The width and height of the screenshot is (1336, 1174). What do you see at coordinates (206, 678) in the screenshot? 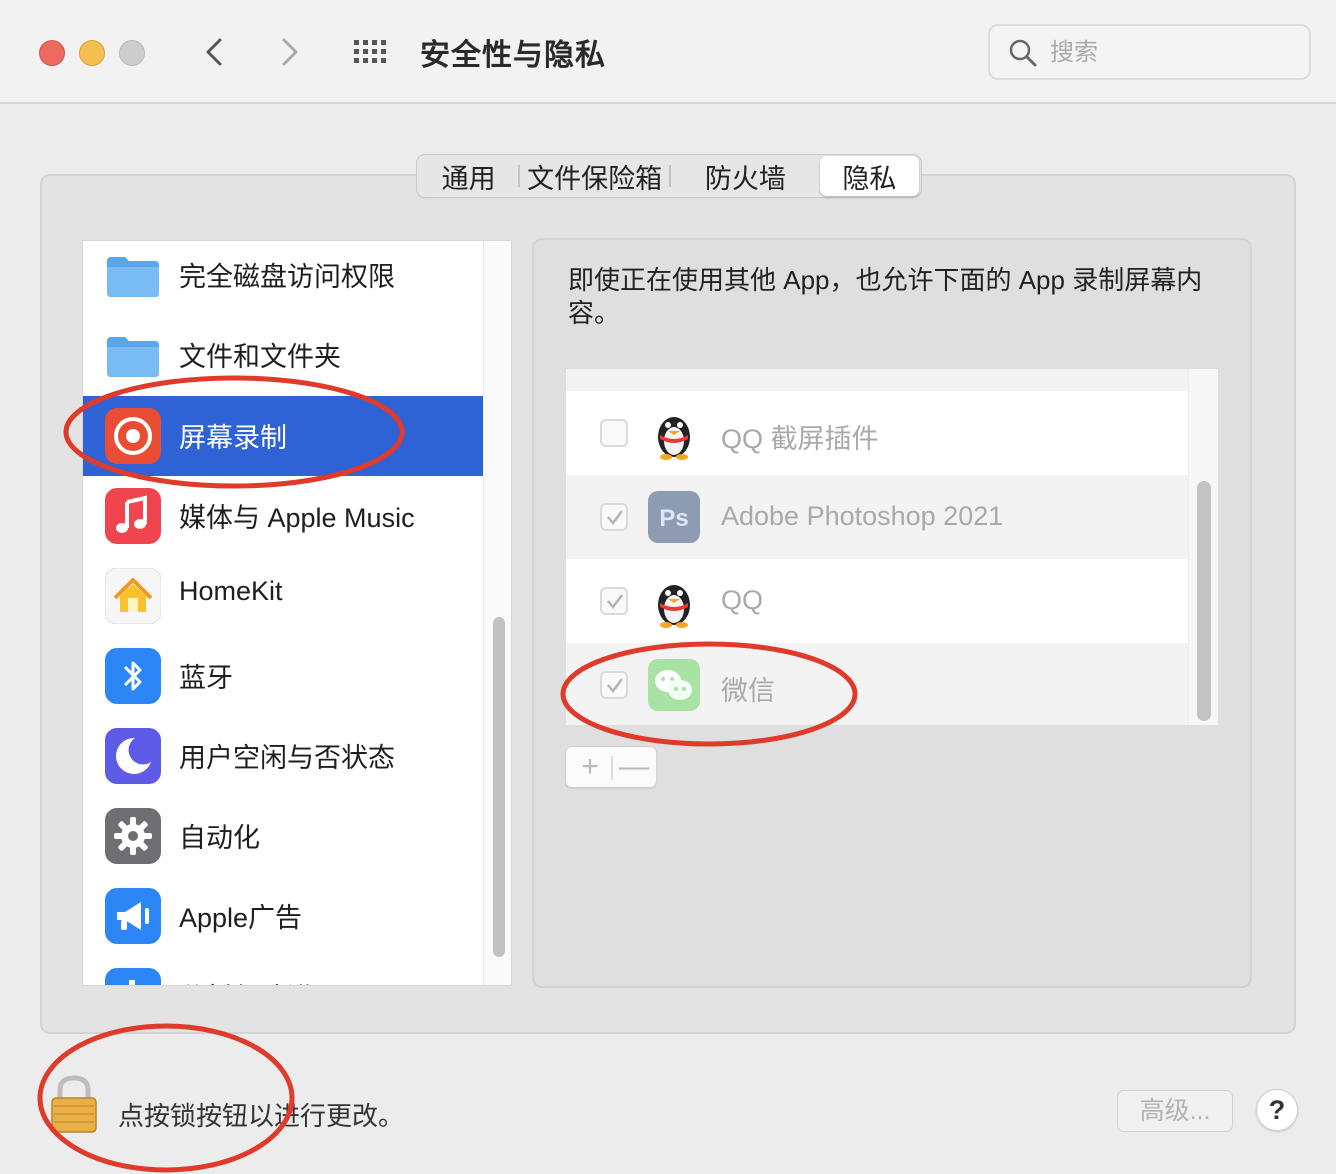
I see `sidebar-item-label: 蓝牙` at bounding box center [206, 678].